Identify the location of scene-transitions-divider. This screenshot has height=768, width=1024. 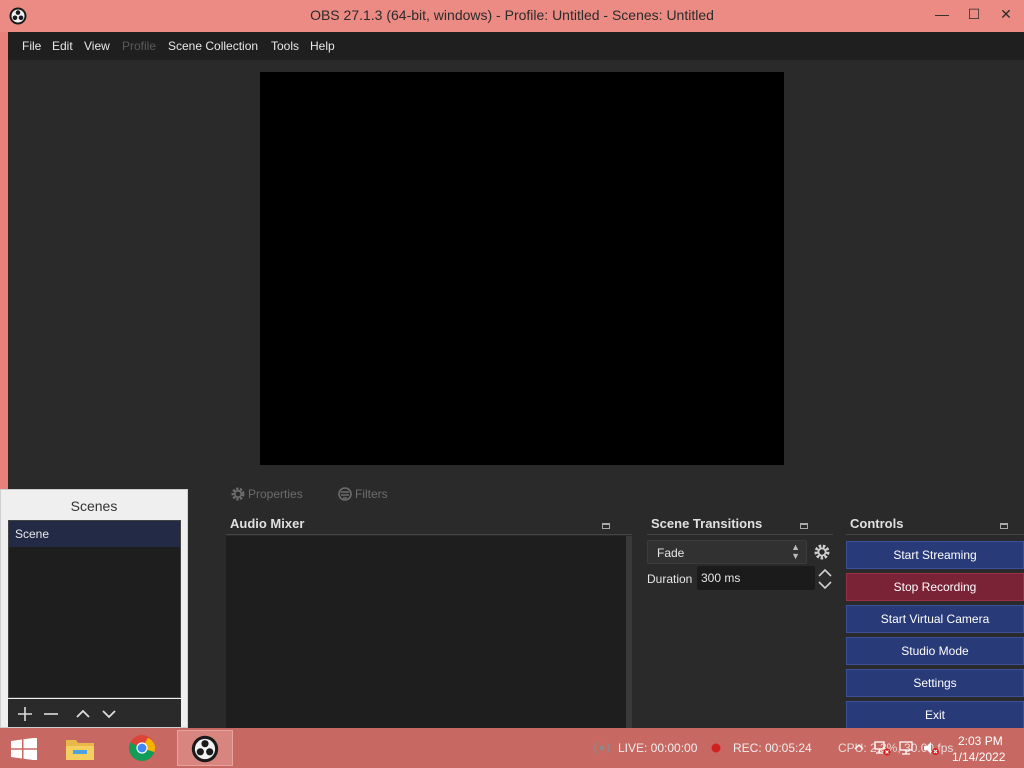
(740, 534).